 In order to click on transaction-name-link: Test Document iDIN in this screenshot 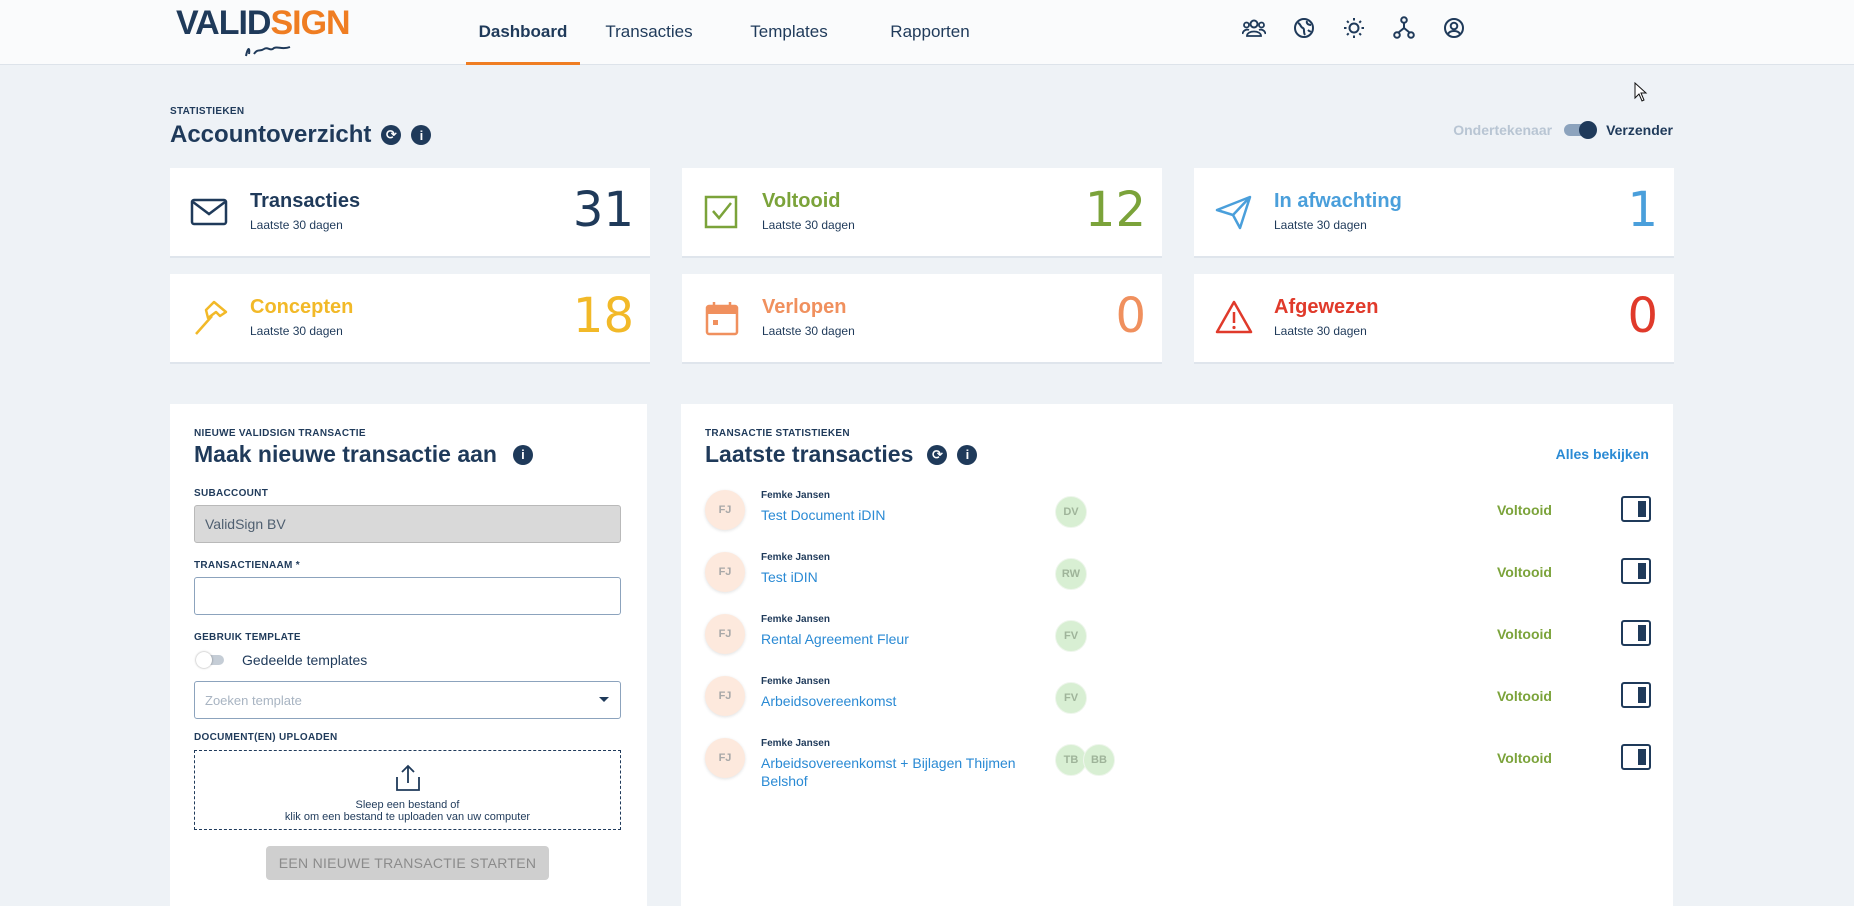, I will do `click(891, 515)`.